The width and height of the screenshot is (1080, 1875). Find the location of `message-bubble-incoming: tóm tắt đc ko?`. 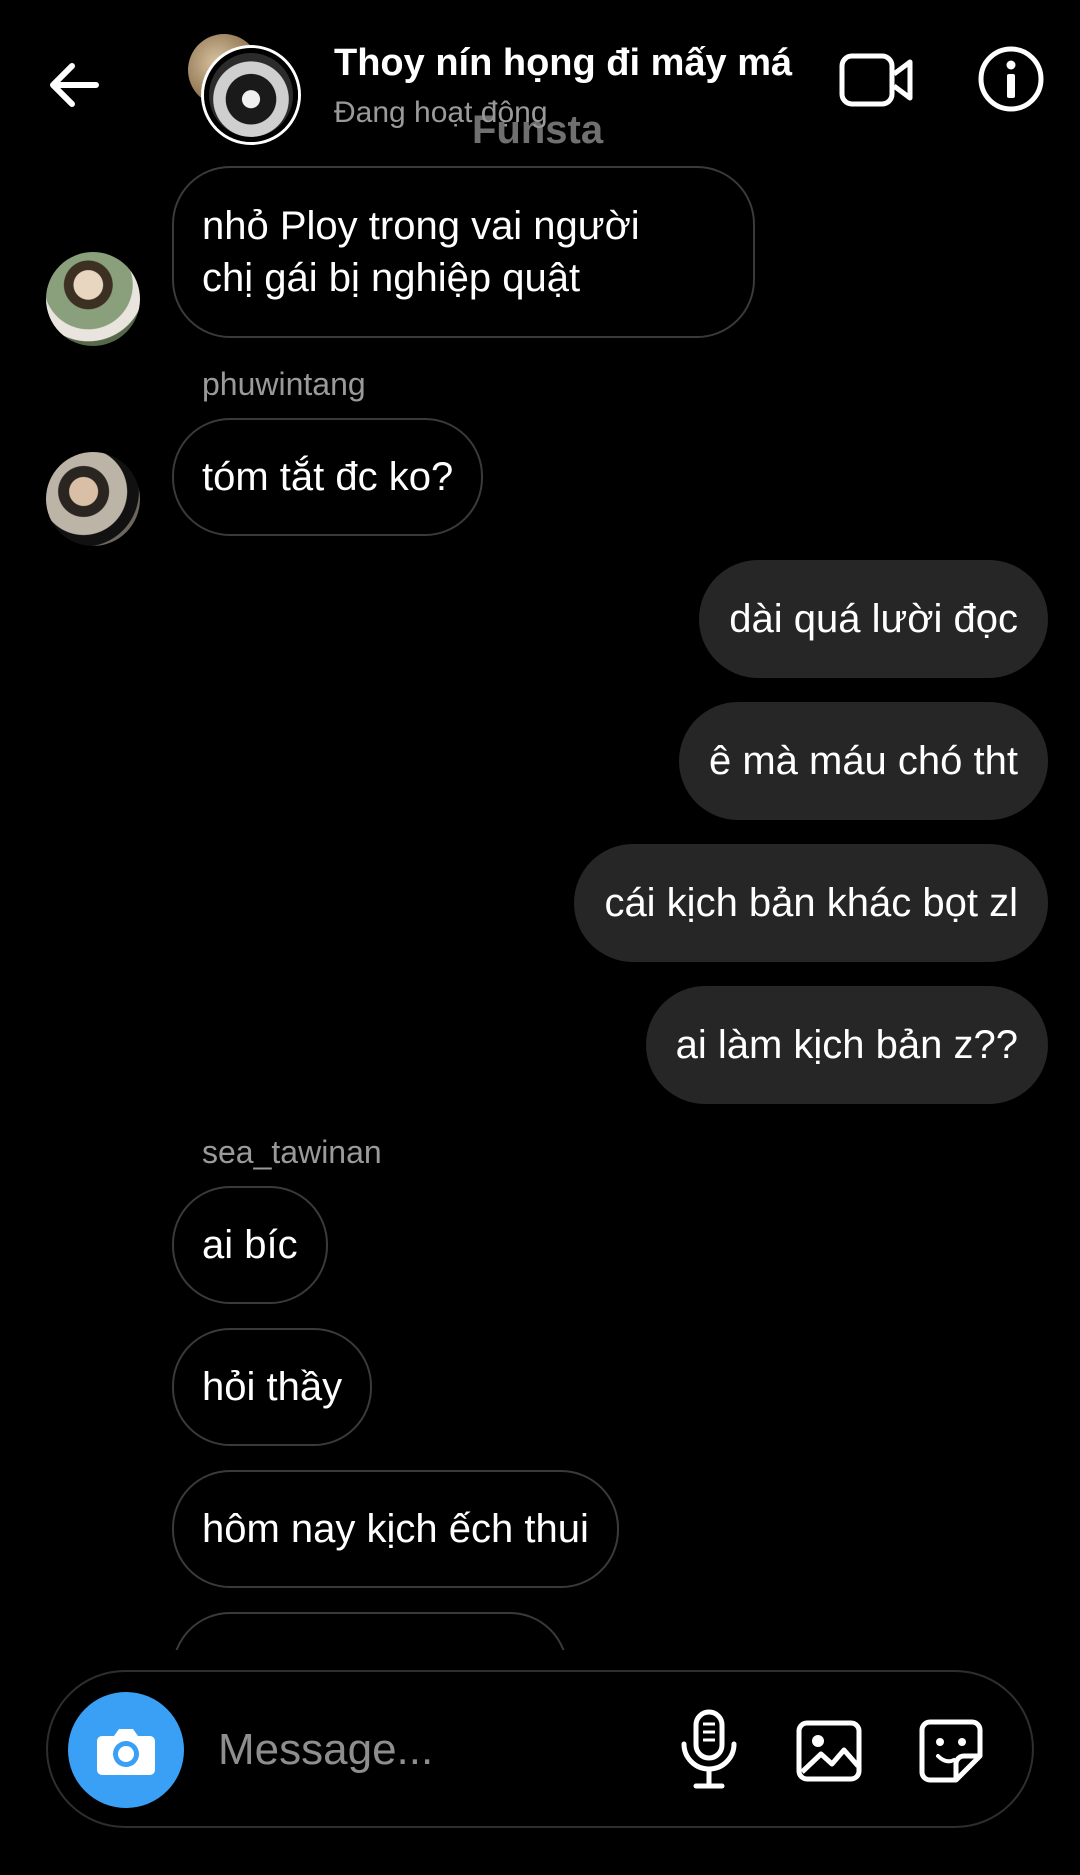

message-bubble-incoming: tóm tắt đc ko? is located at coordinates (328, 477).